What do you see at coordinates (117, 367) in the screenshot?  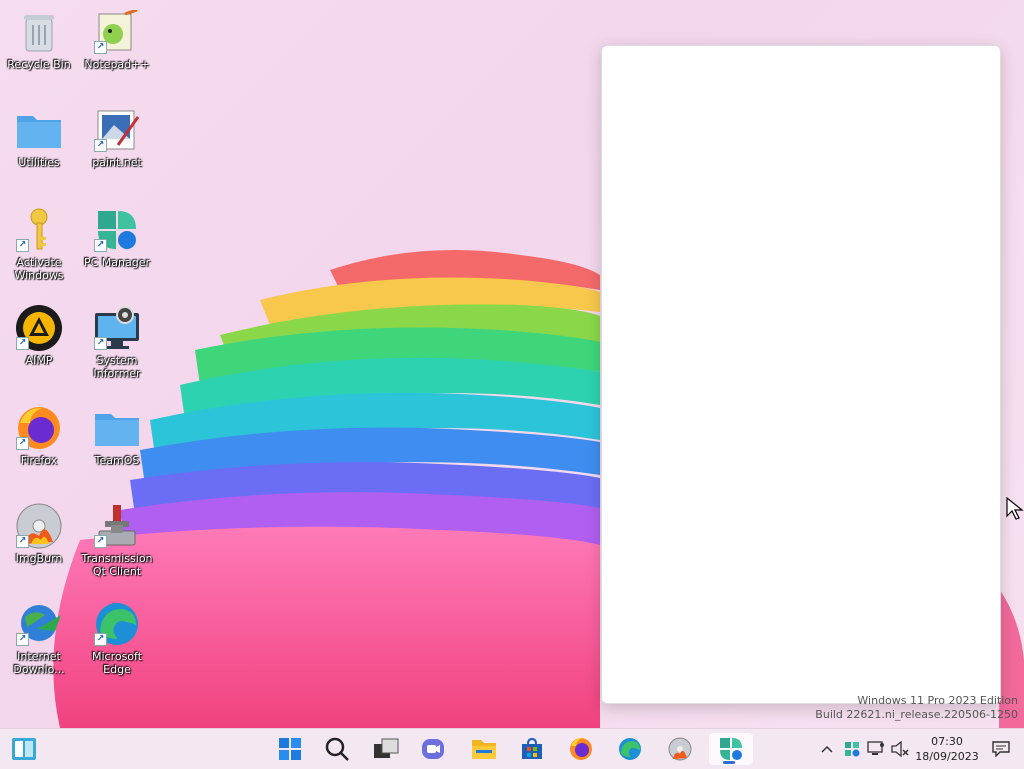 I see `desktop-icon-label: System Informer` at bounding box center [117, 367].